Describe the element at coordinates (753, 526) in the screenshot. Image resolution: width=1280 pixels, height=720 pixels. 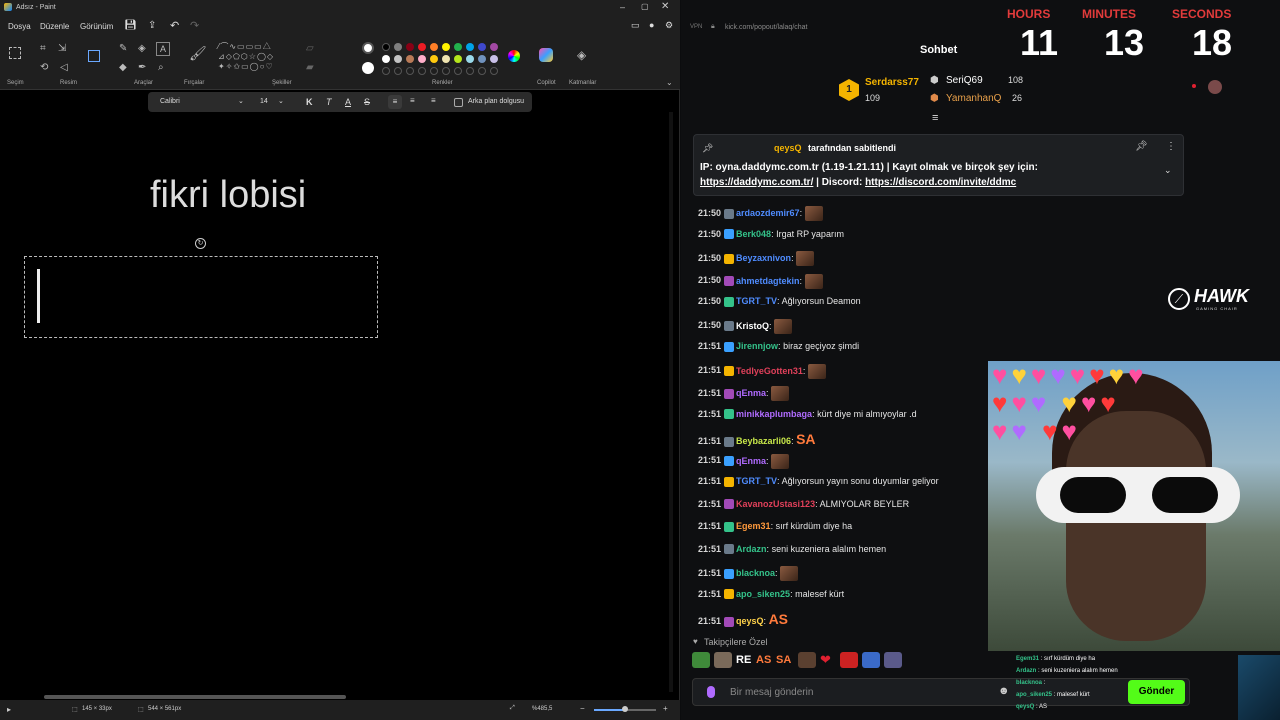
I see `message-username: Egem31` at that location.